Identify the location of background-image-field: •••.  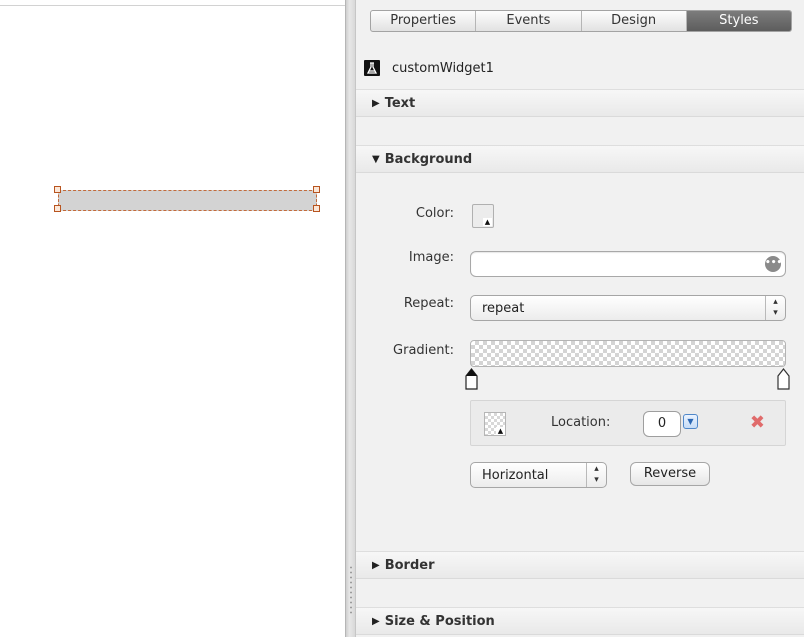
(628, 264).